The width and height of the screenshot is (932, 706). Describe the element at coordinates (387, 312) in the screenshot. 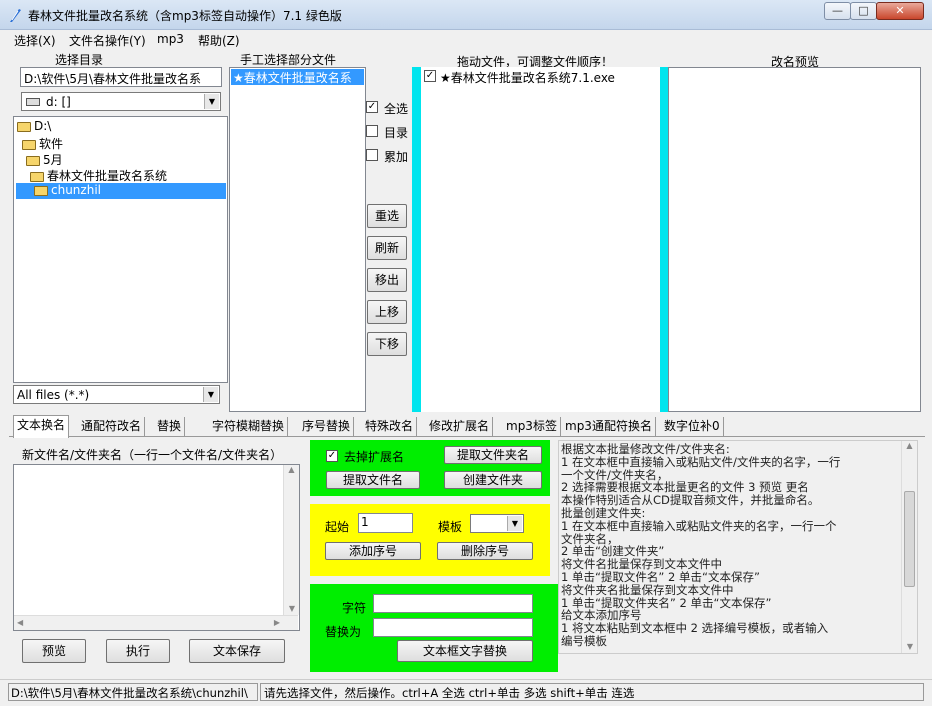

I see `move-up-button: 上移` at that location.